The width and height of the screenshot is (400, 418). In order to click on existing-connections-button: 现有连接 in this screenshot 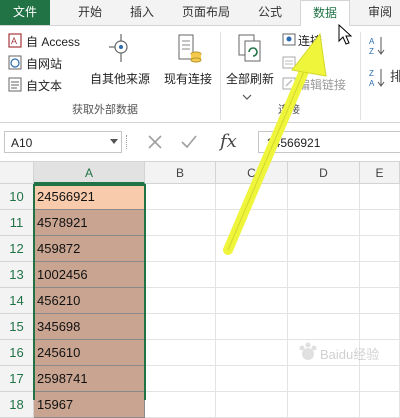, I will do `click(188, 60)`.